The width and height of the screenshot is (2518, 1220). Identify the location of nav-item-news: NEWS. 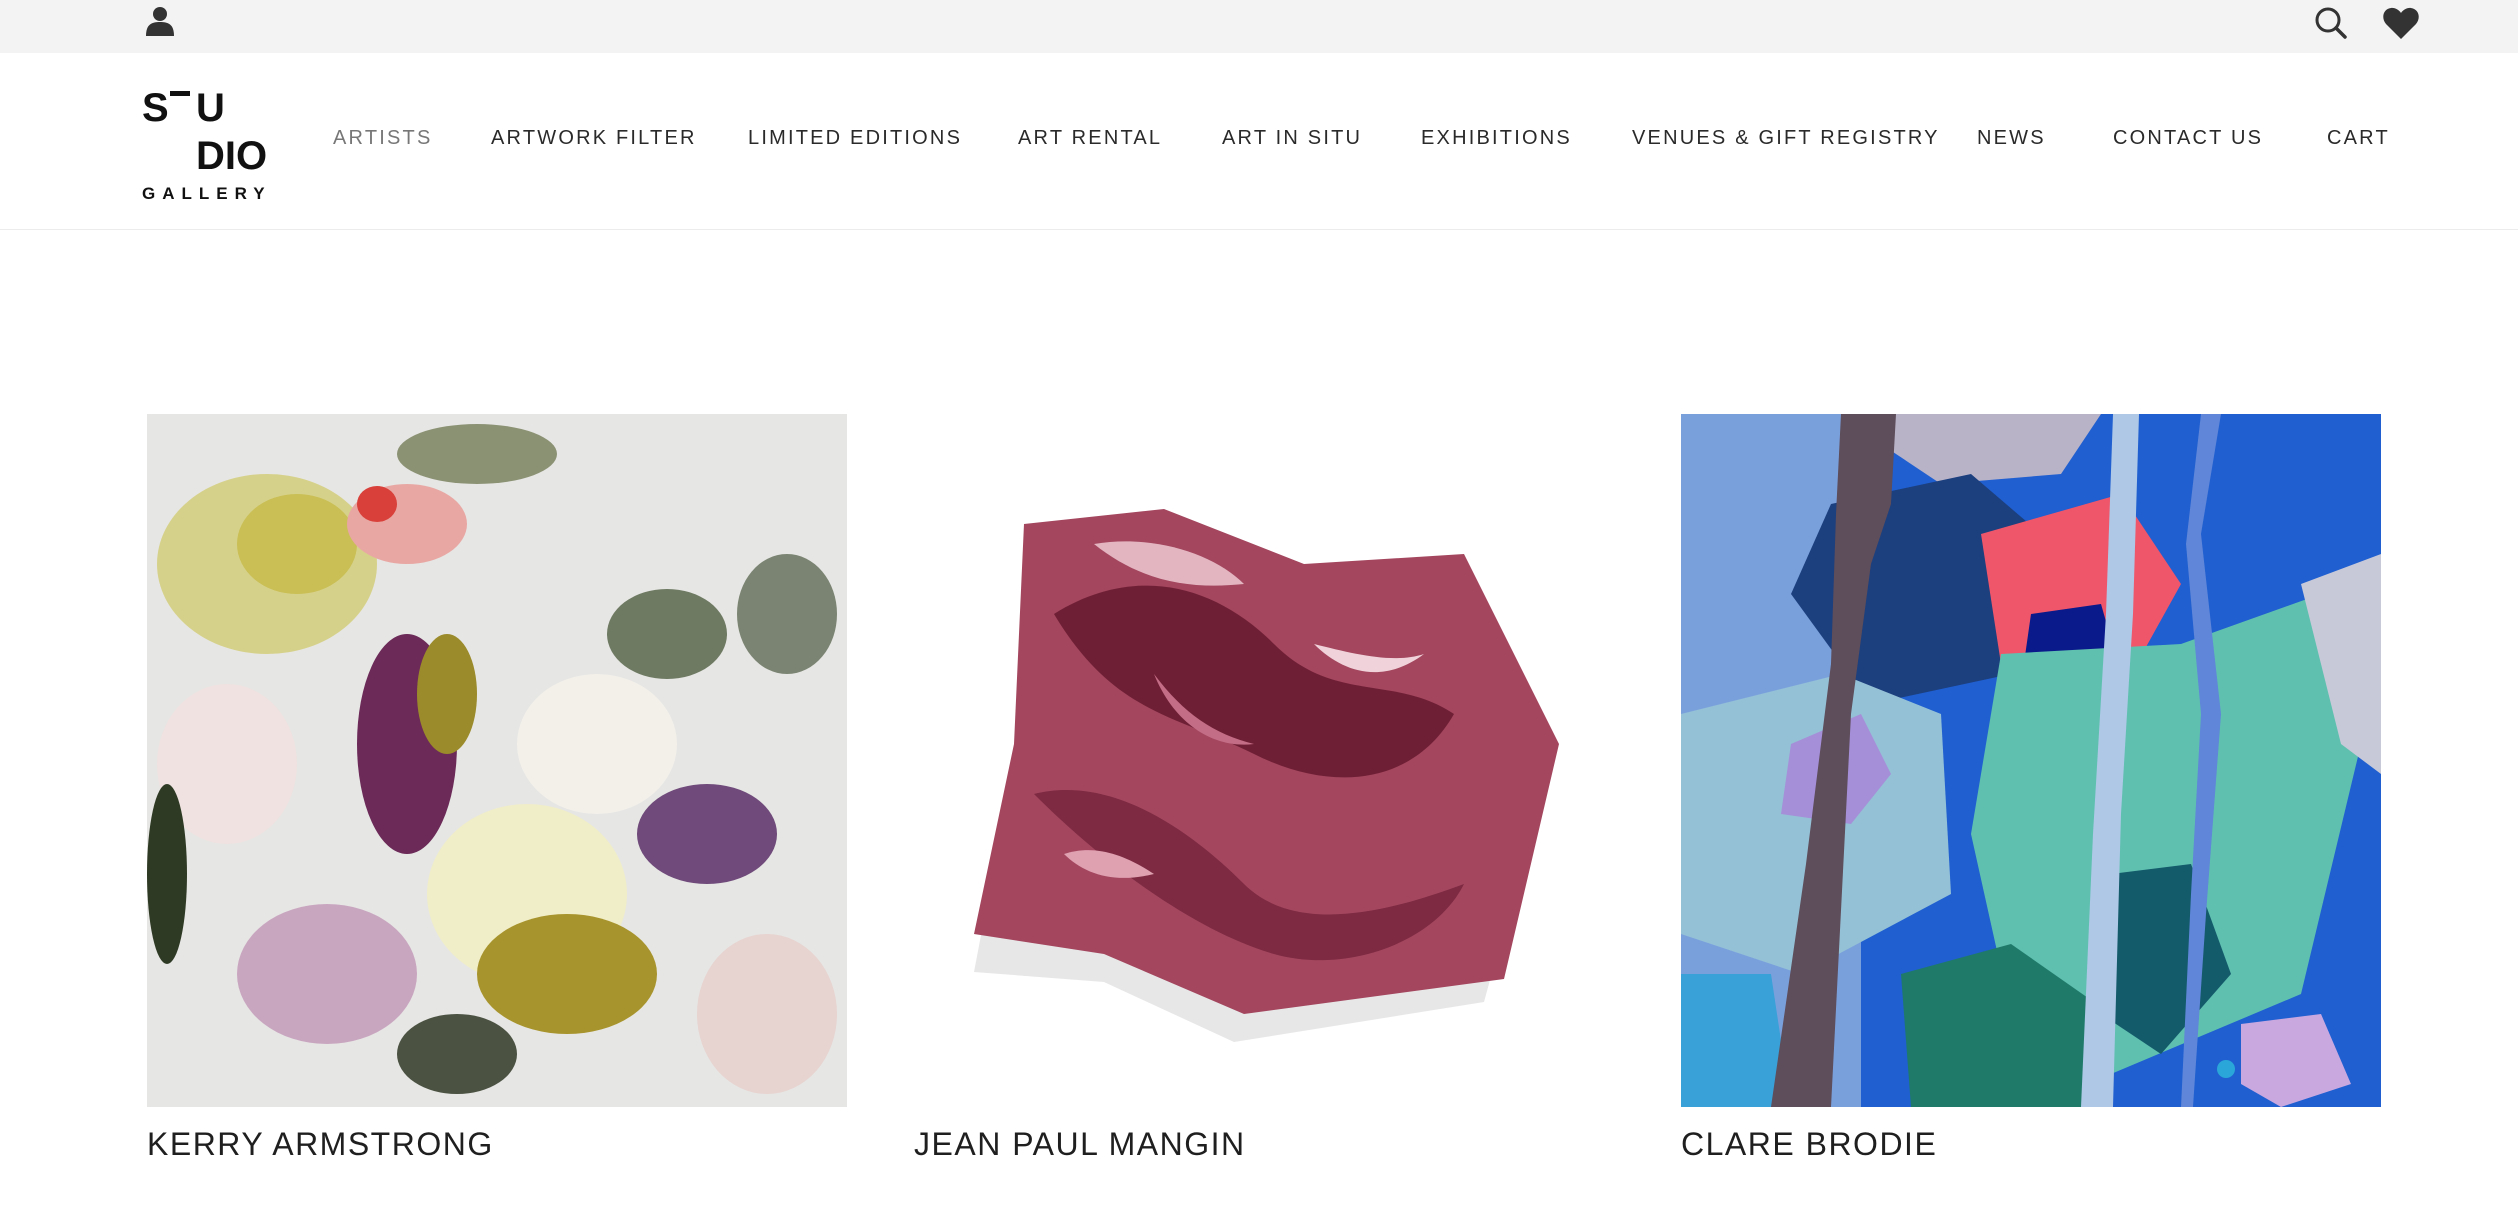
(2011, 138).